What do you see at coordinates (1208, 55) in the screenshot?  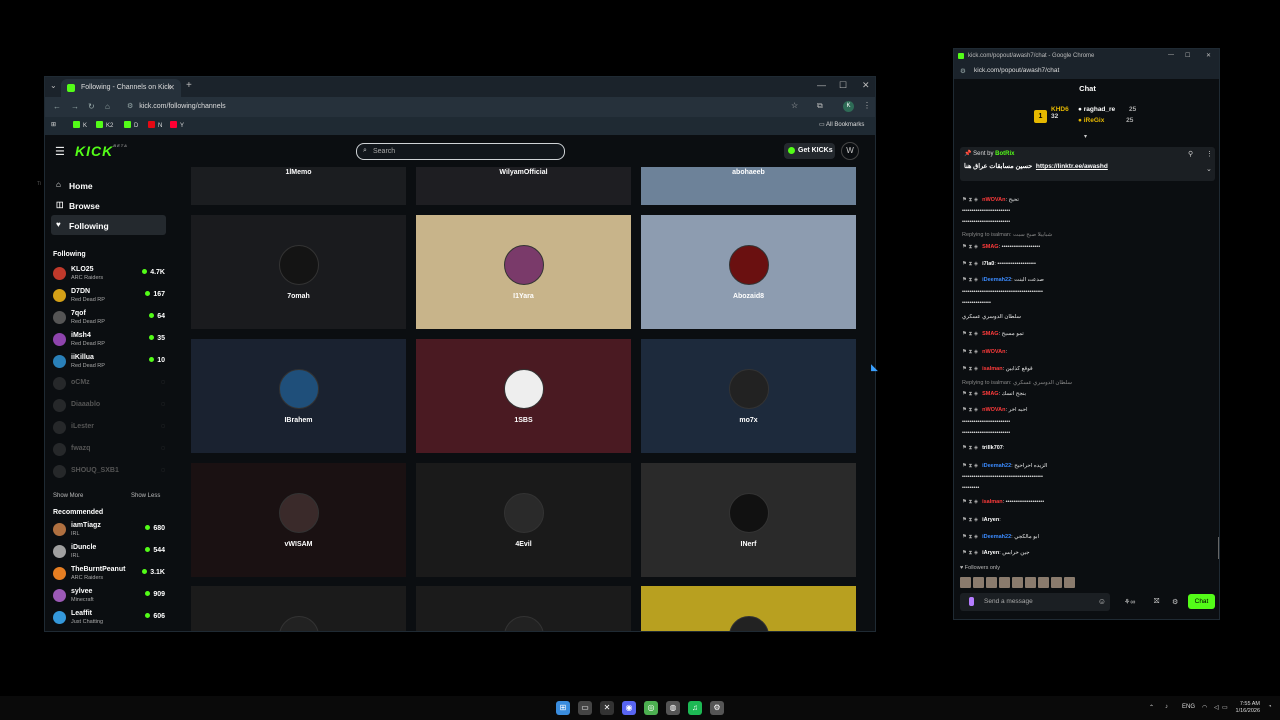 I see `chat-close-icon: ✕` at bounding box center [1208, 55].